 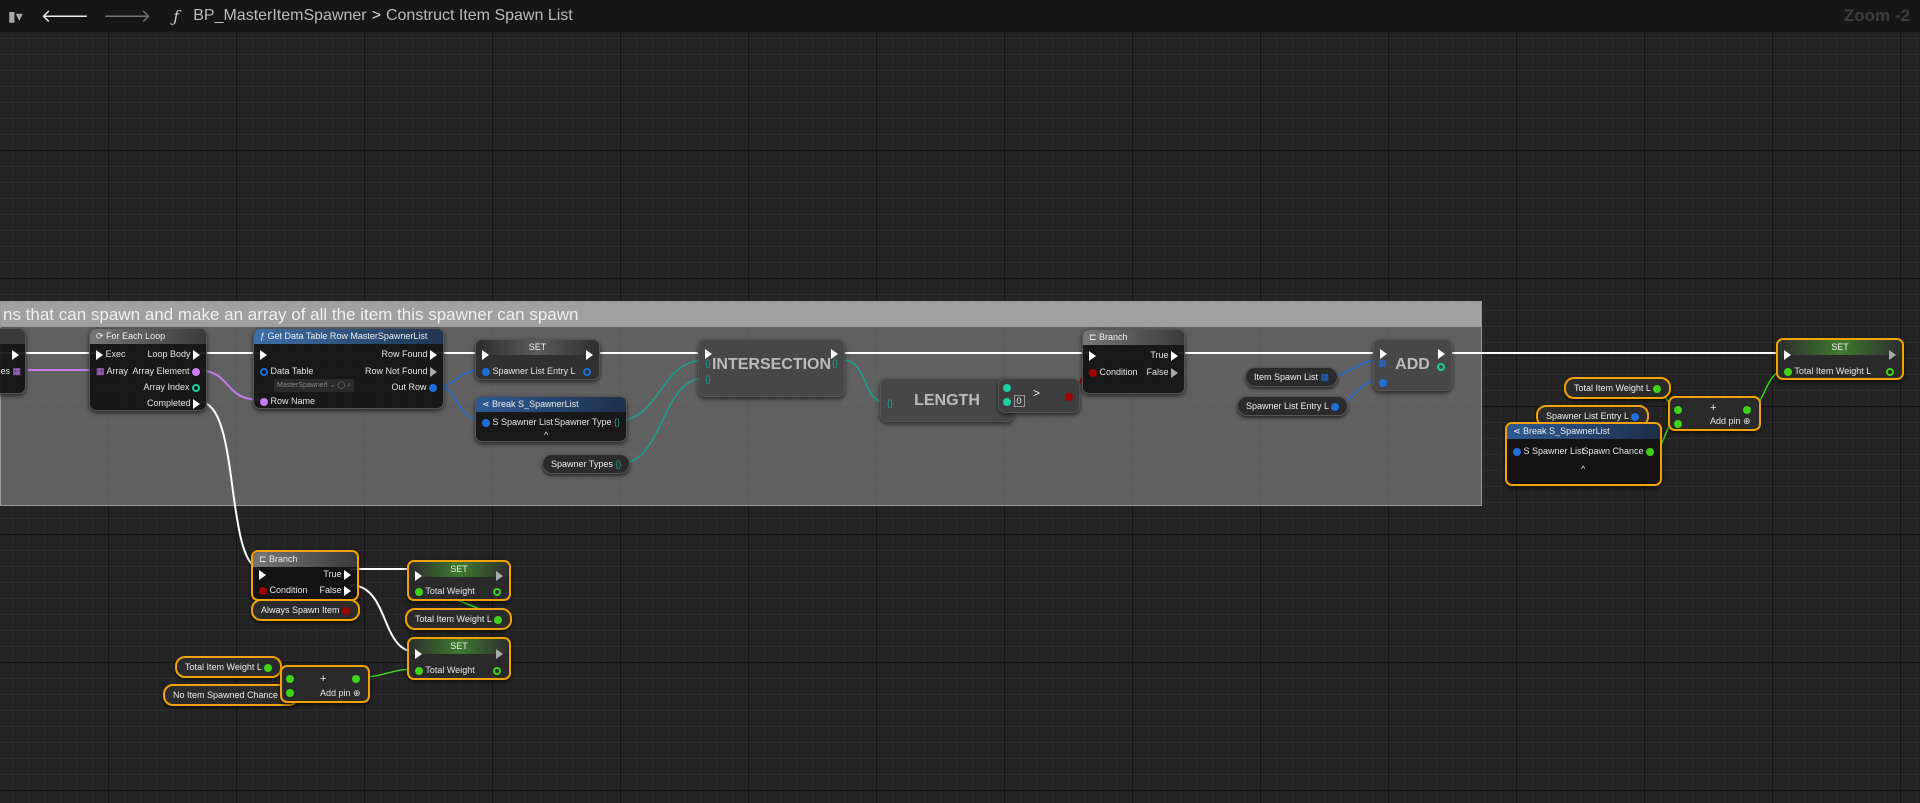 What do you see at coordinates (771, 368) in the screenshot?
I see `intersection-node: INTERSECTION {} {} {}` at bounding box center [771, 368].